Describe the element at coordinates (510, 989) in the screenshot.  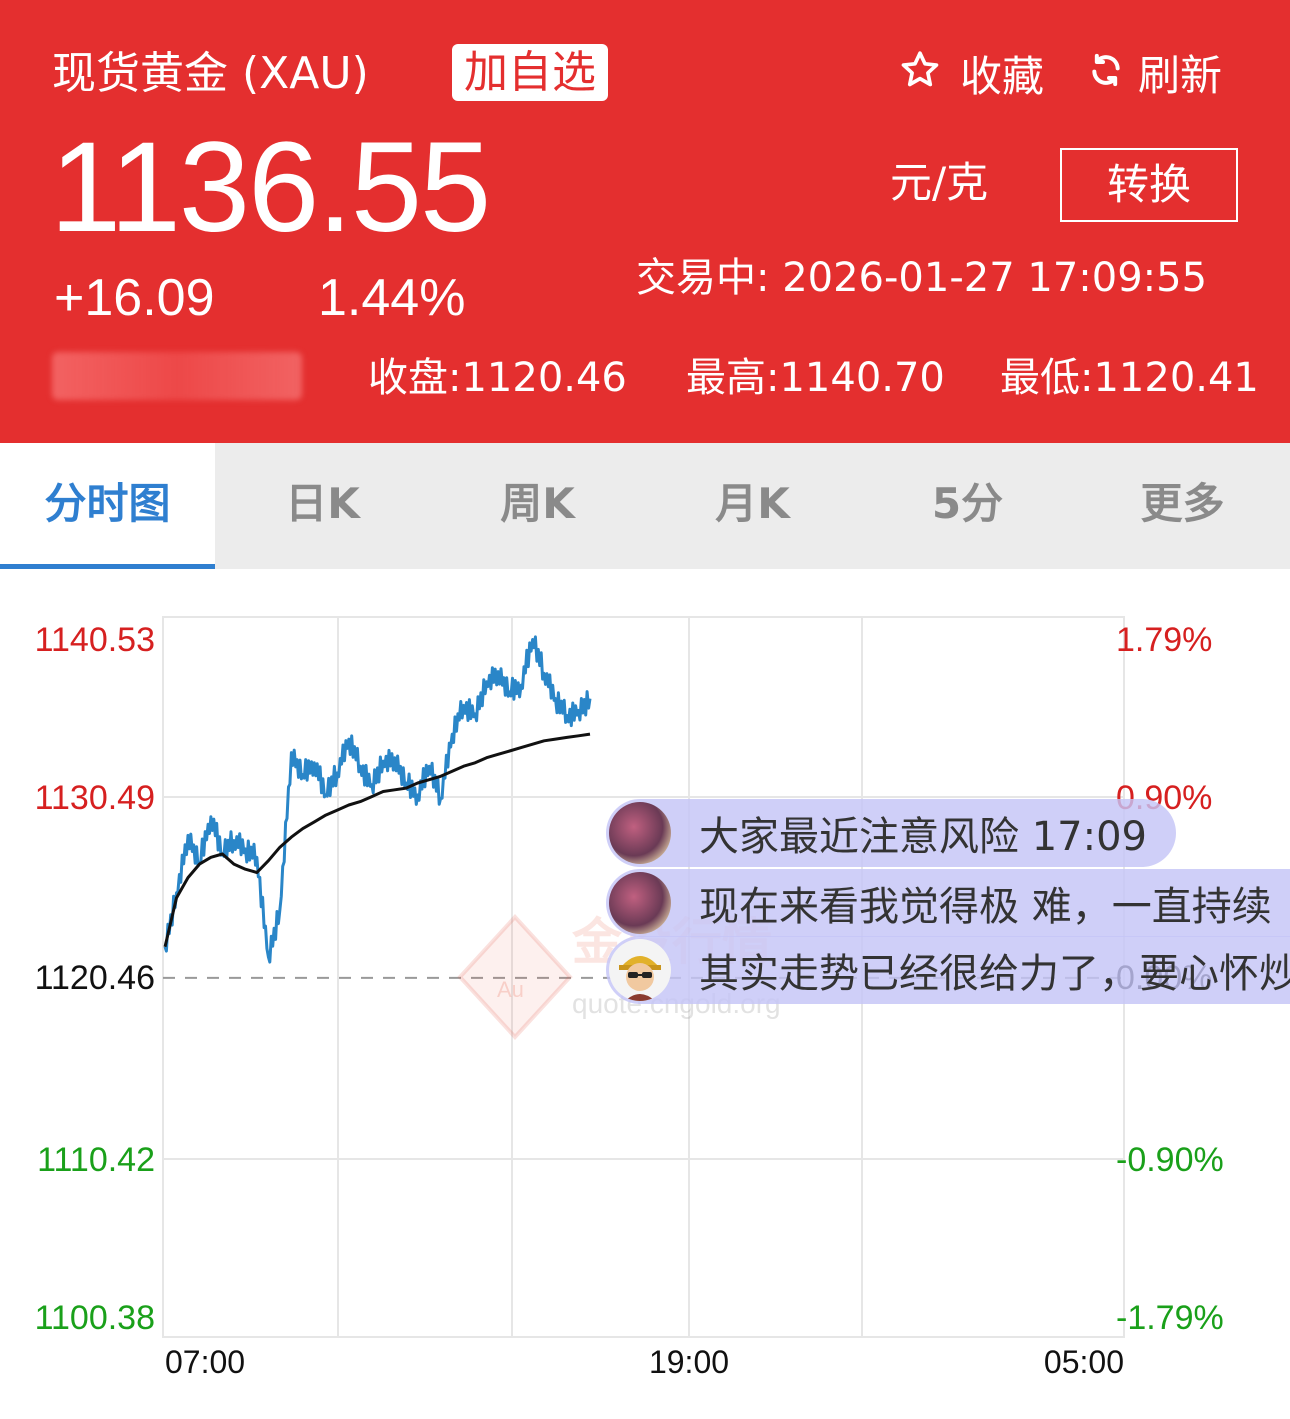
I see `watermark-logo-text: Au` at that location.